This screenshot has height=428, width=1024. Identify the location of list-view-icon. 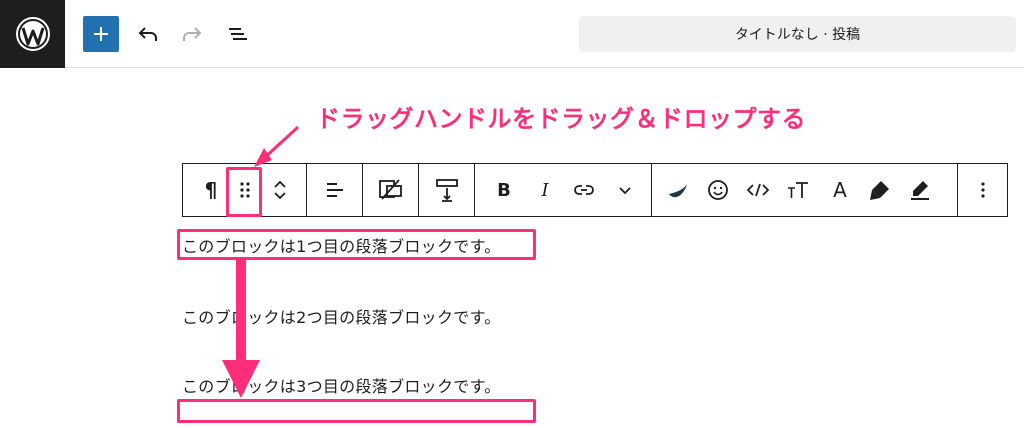
(238, 34).